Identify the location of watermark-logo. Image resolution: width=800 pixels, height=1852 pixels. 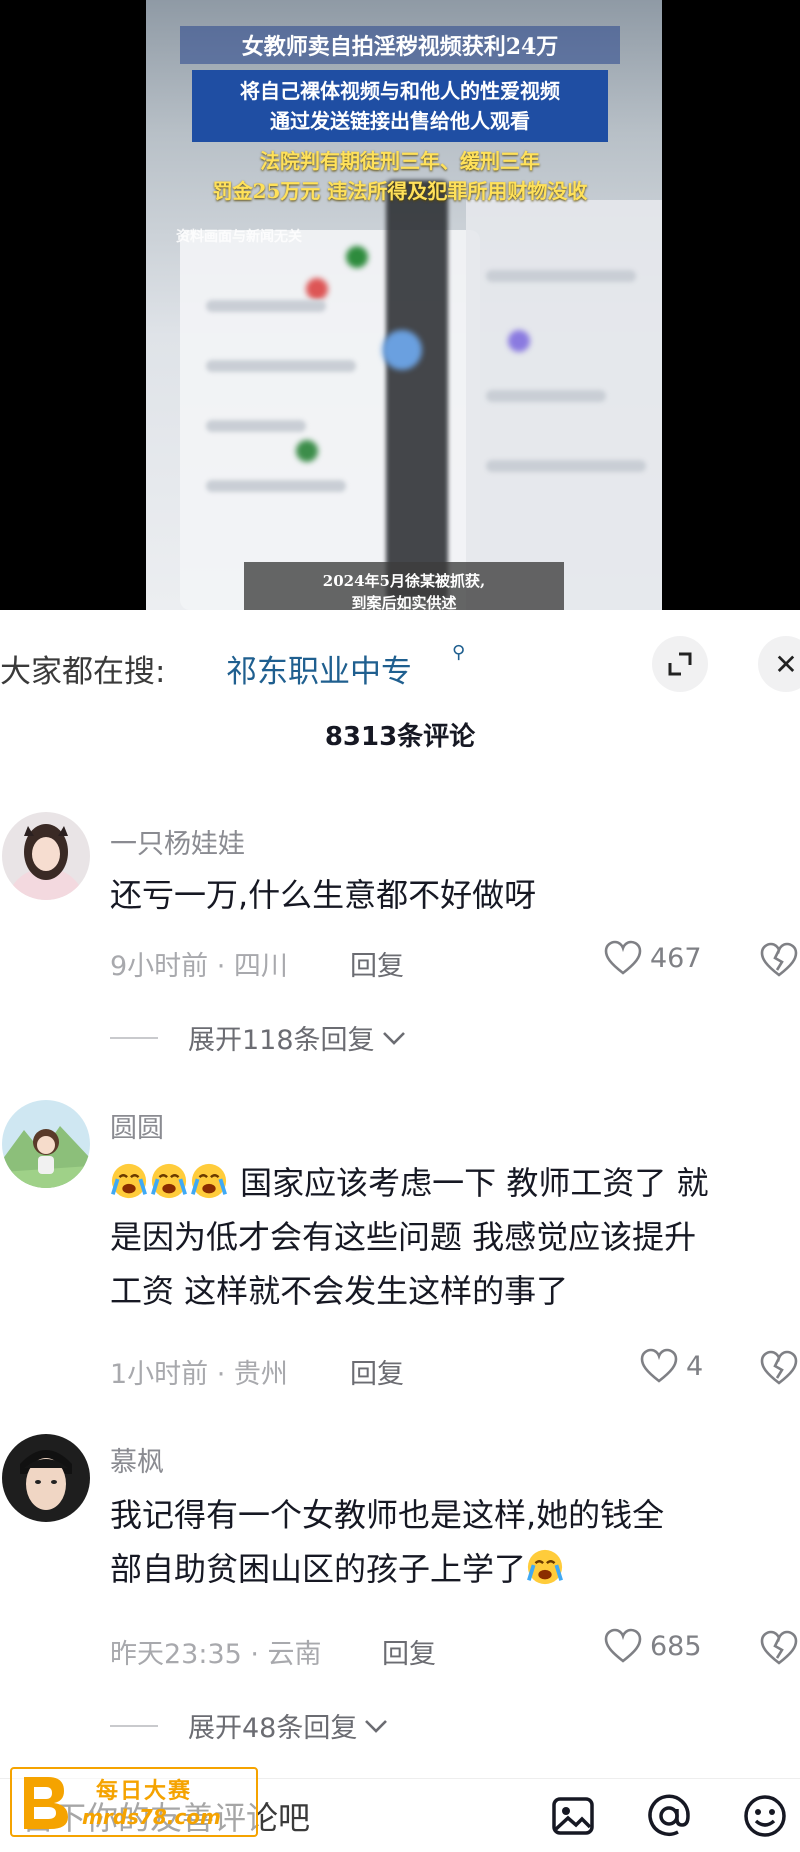
(46, 1803).